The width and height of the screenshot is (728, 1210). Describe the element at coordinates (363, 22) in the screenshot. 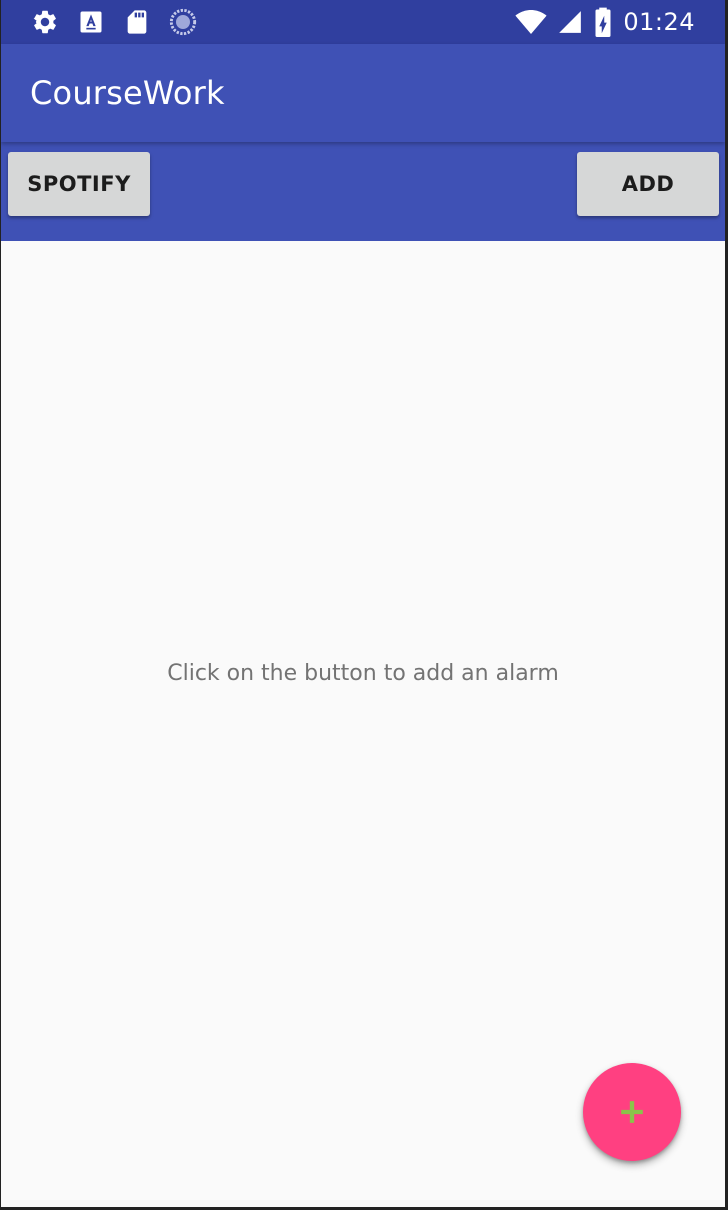

I see `status-bar: 01:24` at that location.